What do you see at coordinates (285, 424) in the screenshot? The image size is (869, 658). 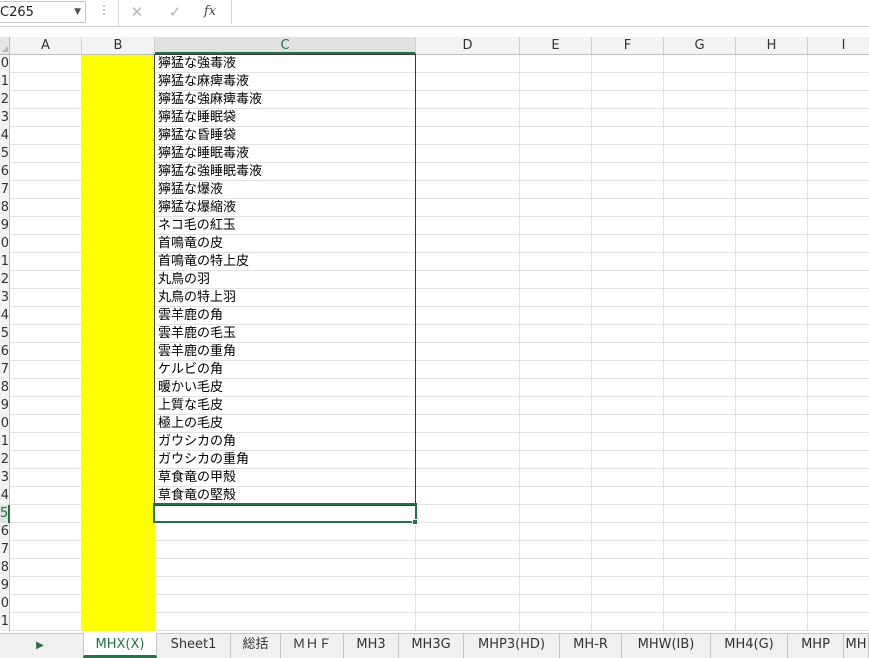 I see `cell-c: 極上の毛皮` at bounding box center [285, 424].